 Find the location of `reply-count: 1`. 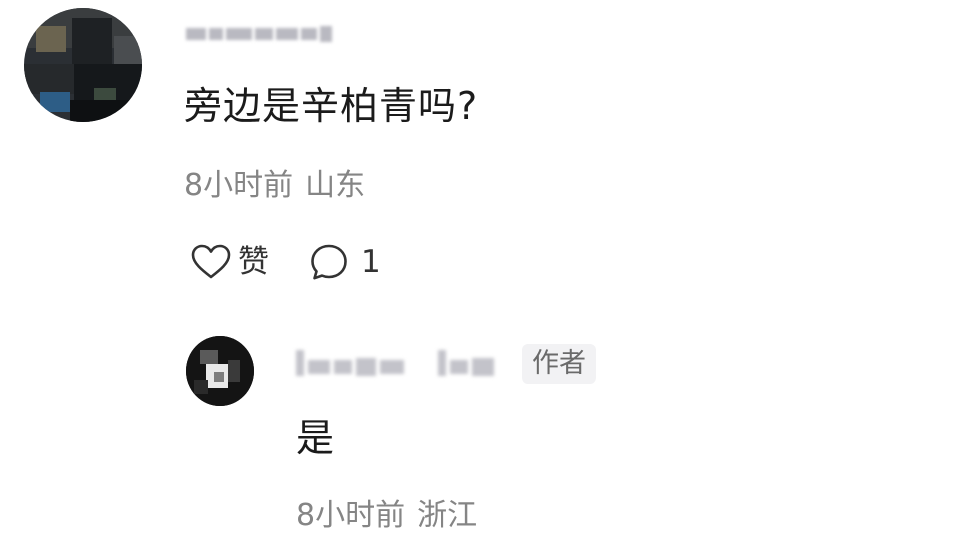

reply-count: 1 is located at coordinates (371, 262).